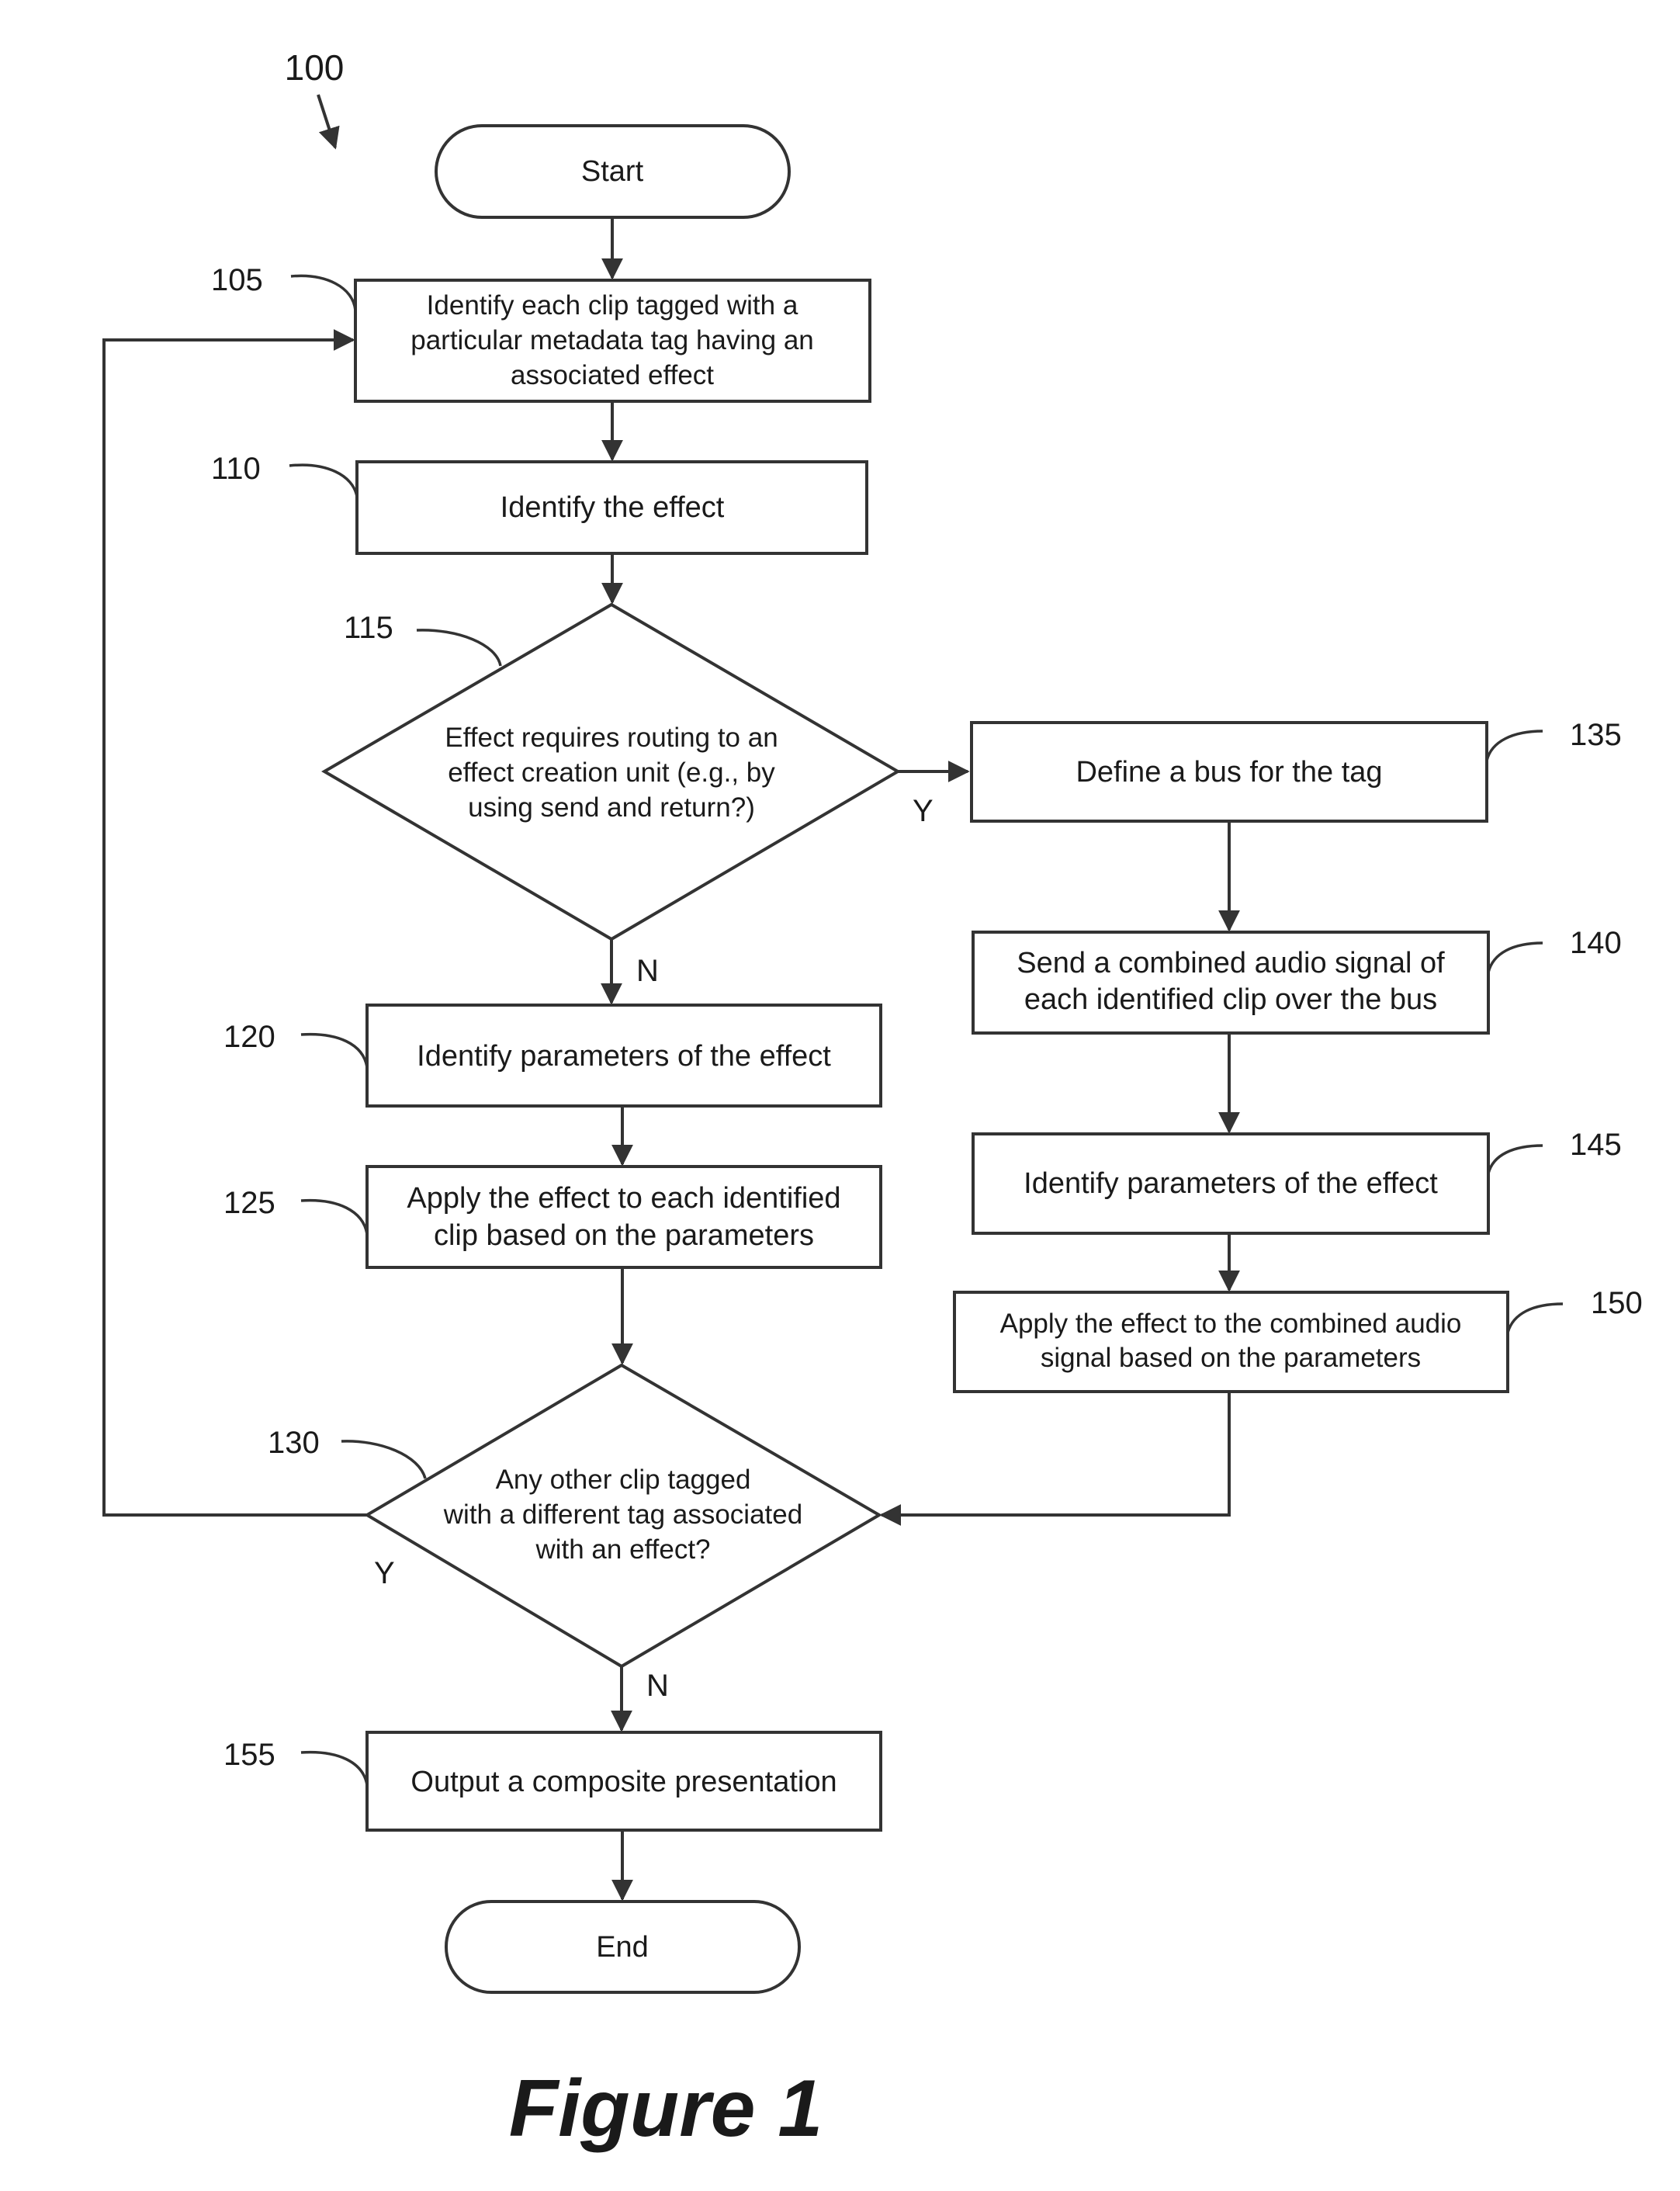  What do you see at coordinates (368, 628) in the screenshot?
I see `ref-115: 115` at bounding box center [368, 628].